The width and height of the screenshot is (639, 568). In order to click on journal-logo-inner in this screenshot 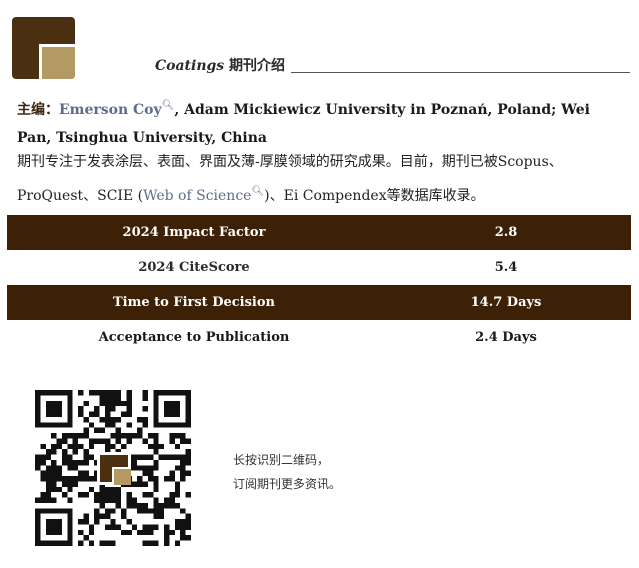, I will do `click(57, 61)`.